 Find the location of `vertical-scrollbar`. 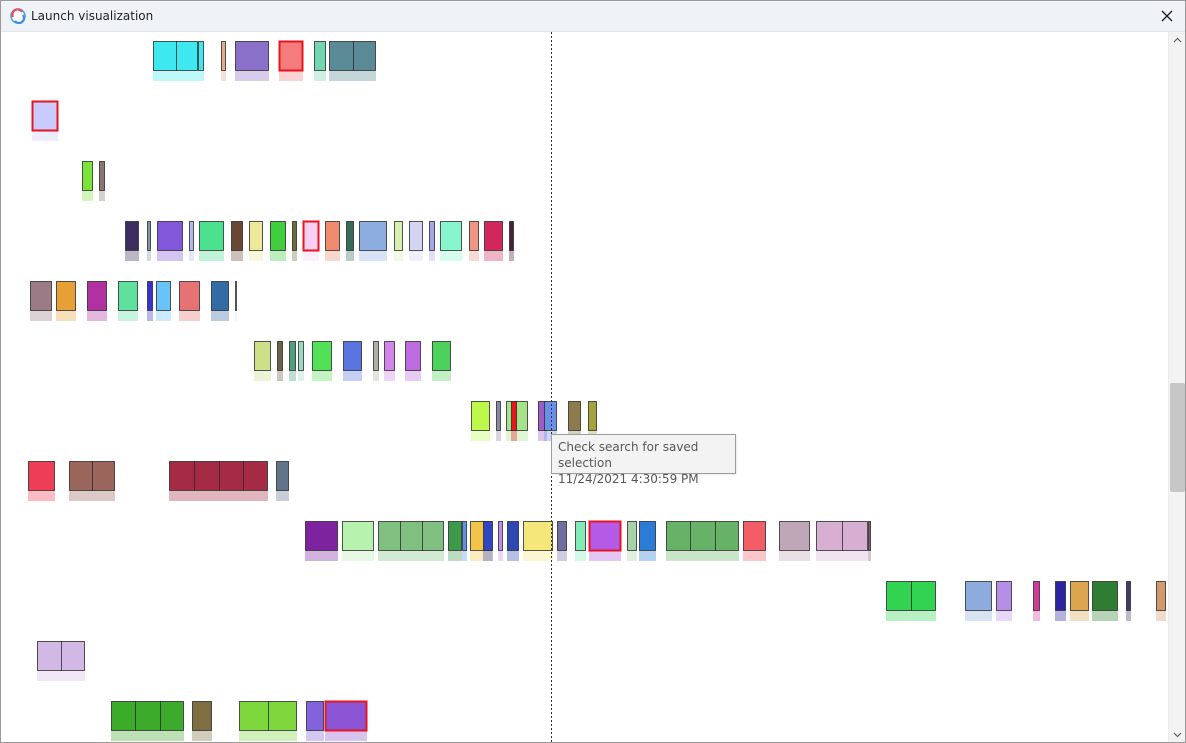

vertical-scrollbar is located at coordinates (1176, 387).